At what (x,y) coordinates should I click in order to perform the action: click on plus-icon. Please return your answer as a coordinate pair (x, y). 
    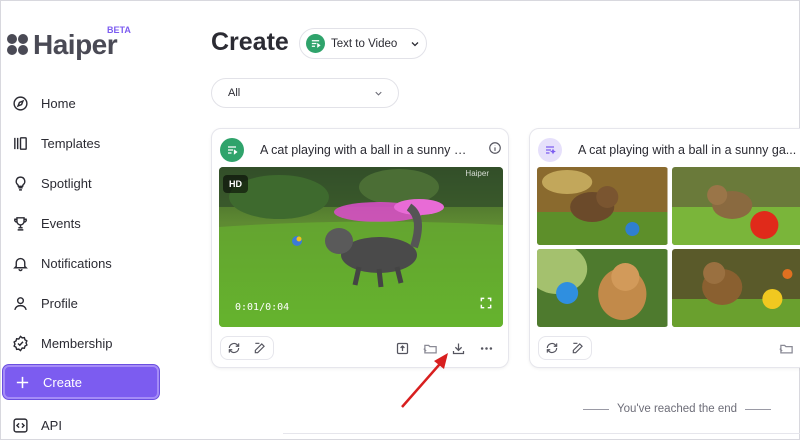
    Looking at the image, I should click on (22, 382).